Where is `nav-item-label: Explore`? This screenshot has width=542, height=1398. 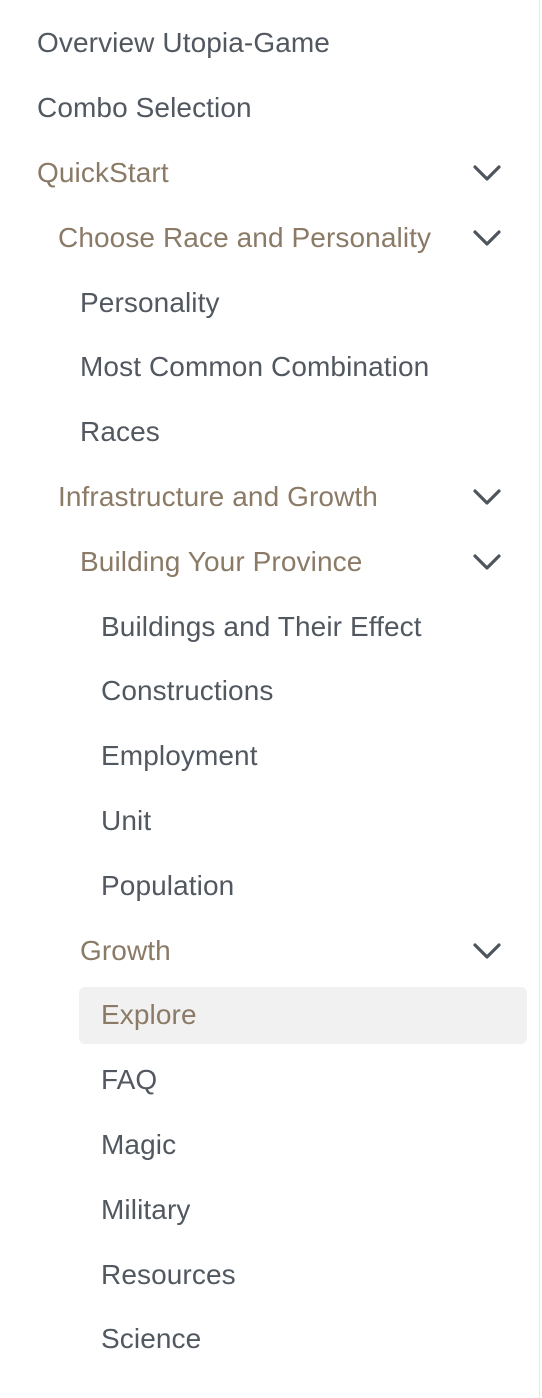 nav-item-label: Explore is located at coordinates (149, 1015).